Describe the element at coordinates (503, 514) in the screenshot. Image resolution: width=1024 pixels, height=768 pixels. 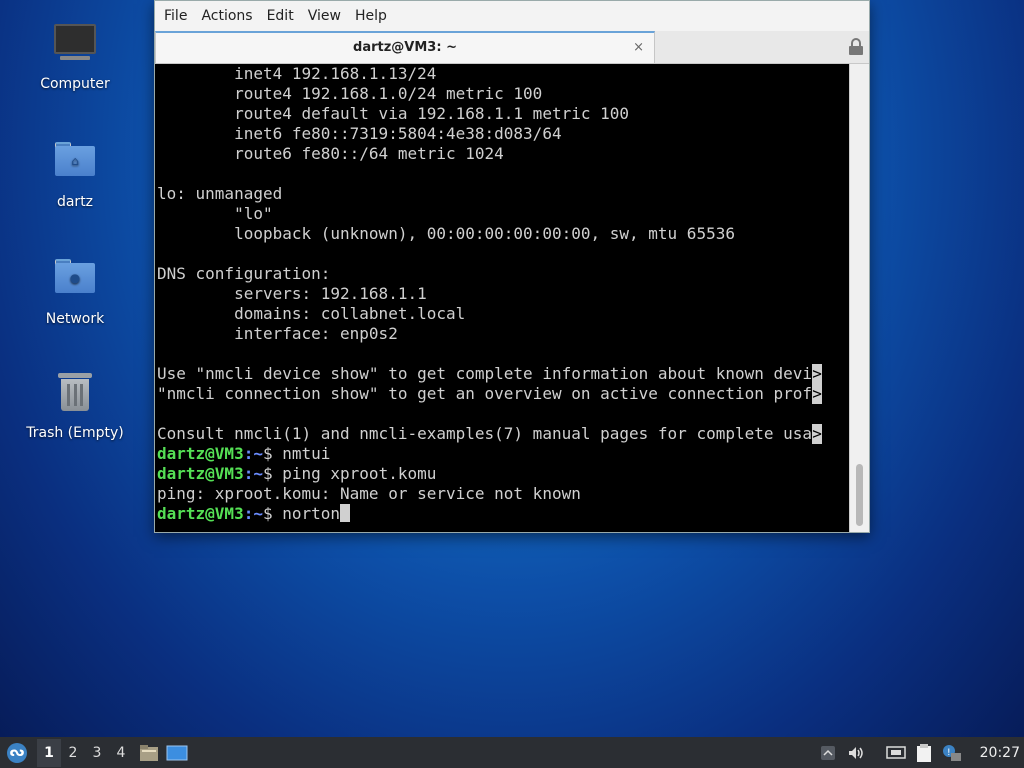
I see `current-prompt-line: dartz@VM3:~$ norton` at that location.